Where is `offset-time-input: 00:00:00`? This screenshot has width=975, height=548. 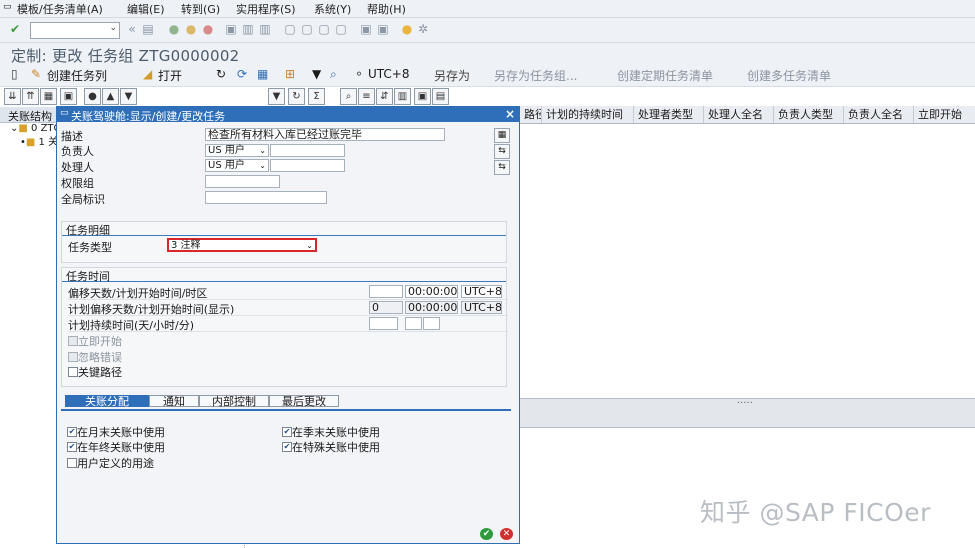 offset-time-input: 00:00:00 is located at coordinates (431, 291).